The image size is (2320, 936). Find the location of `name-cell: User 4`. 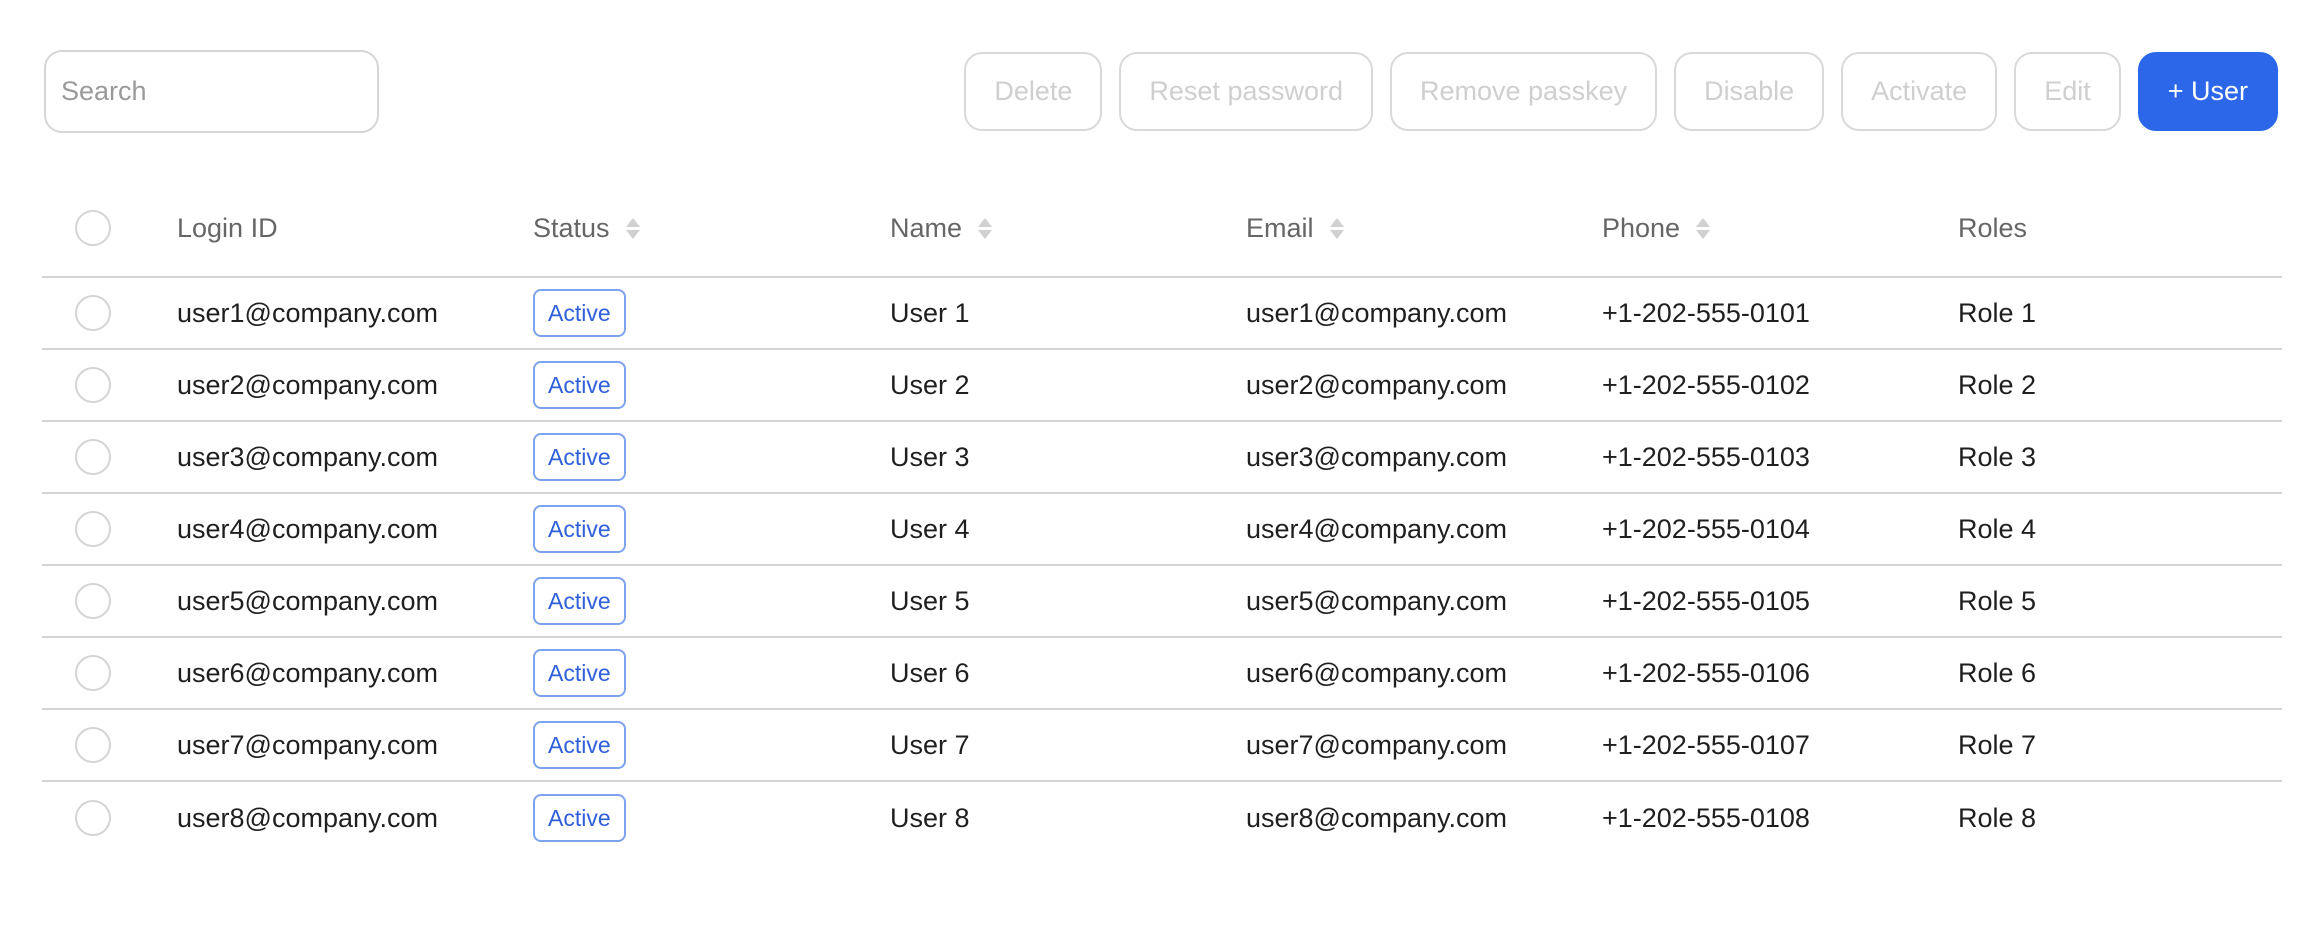

name-cell: User 4 is located at coordinates (930, 528).